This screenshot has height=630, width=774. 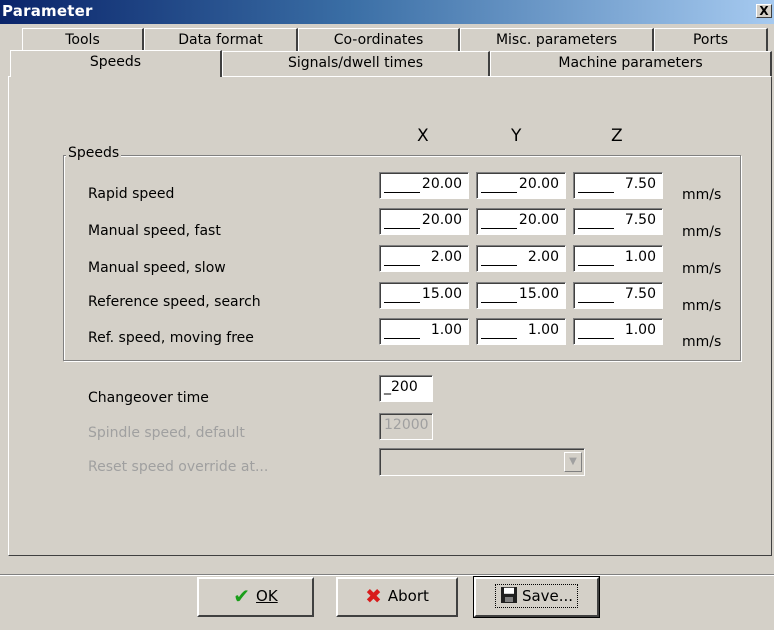 I want to click on tab-misc-parameters: Misc. parameters, so click(x=557, y=40).